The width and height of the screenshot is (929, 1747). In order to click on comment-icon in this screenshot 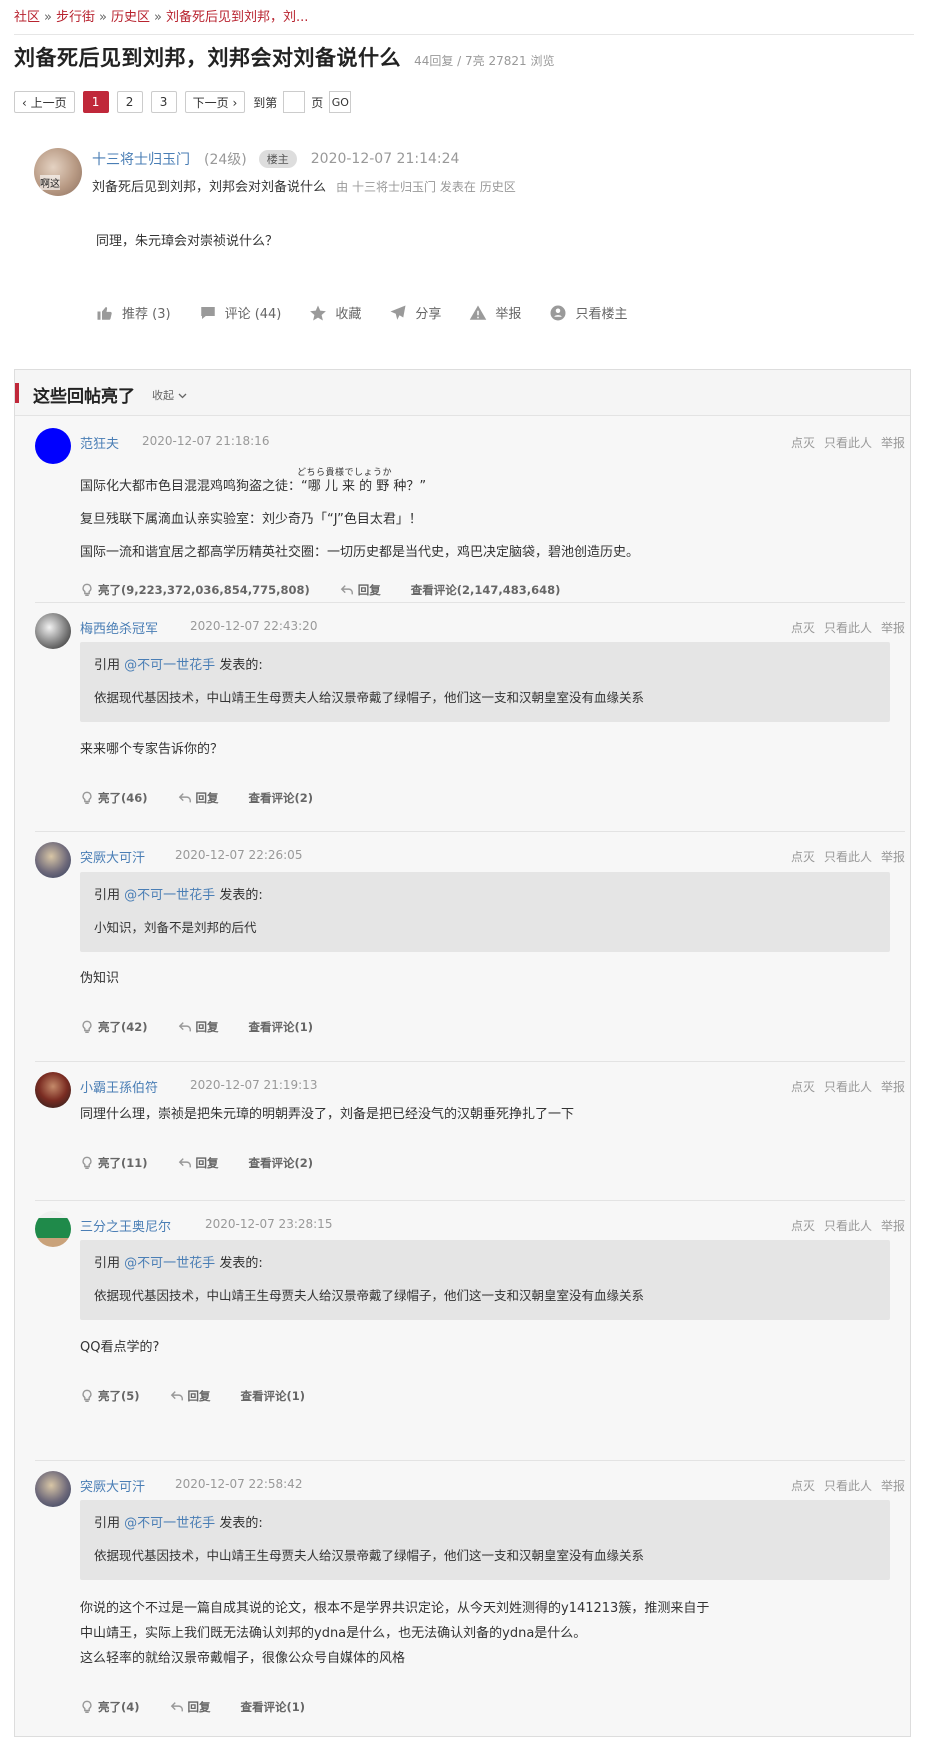, I will do `click(207, 312)`.